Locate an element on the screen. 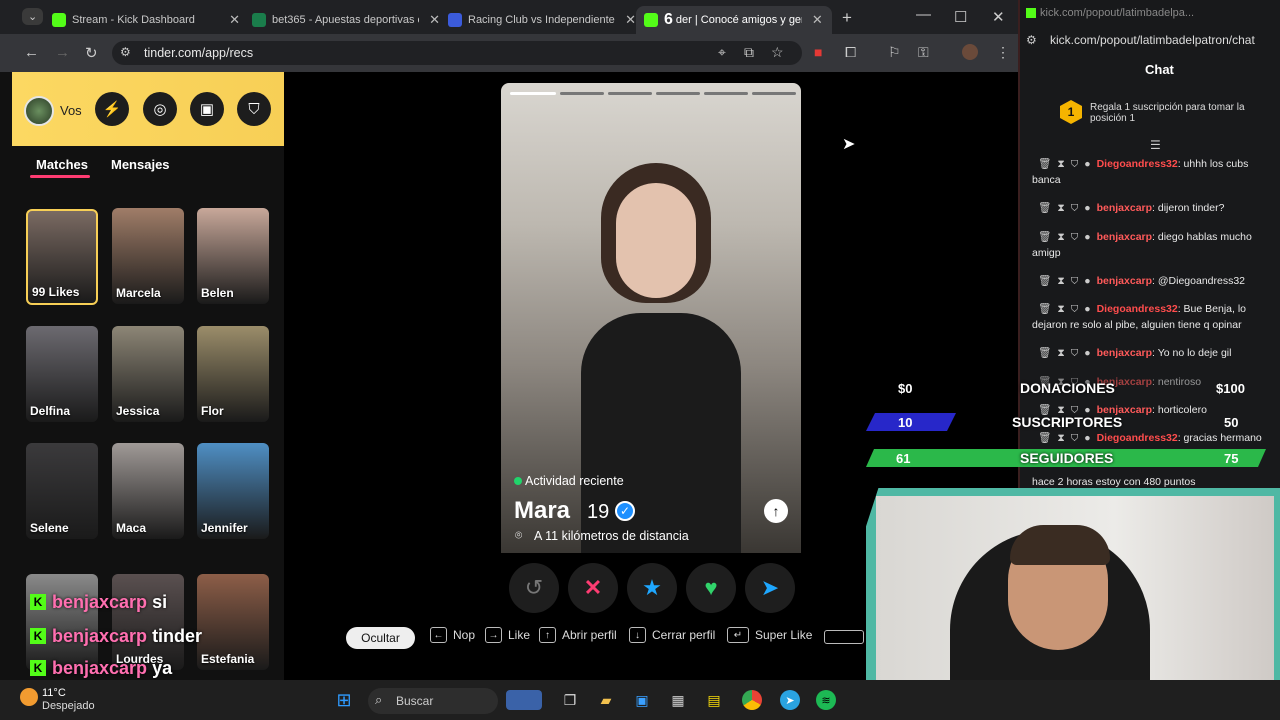  photo-progress-active is located at coordinates (533, 93).